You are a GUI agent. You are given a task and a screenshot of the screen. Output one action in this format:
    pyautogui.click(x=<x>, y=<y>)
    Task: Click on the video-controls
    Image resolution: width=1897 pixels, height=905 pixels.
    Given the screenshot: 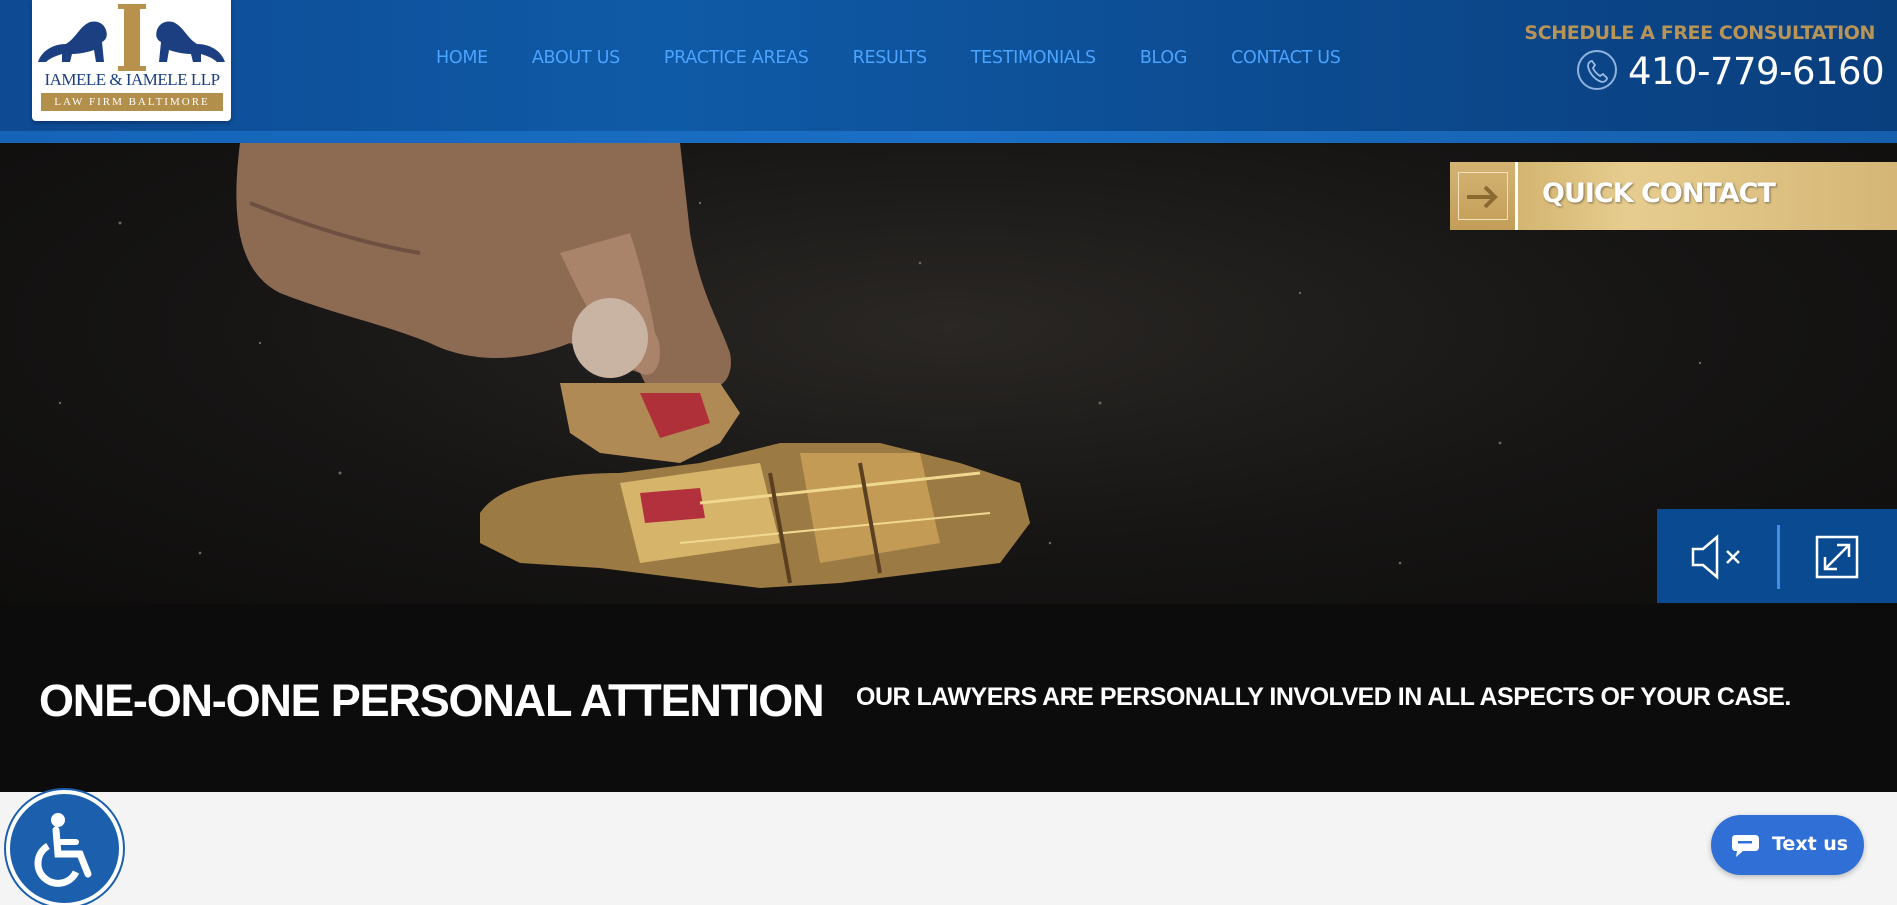 What is the action you would take?
    pyautogui.click(x=1777, y=556)
    